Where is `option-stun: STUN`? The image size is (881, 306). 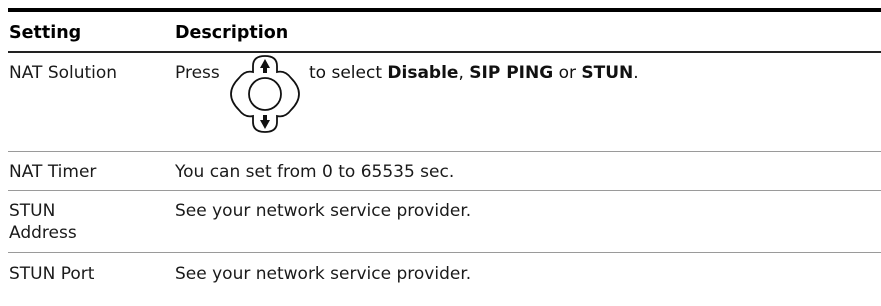 option-stun: STUN is located at coordinates (607, 73).